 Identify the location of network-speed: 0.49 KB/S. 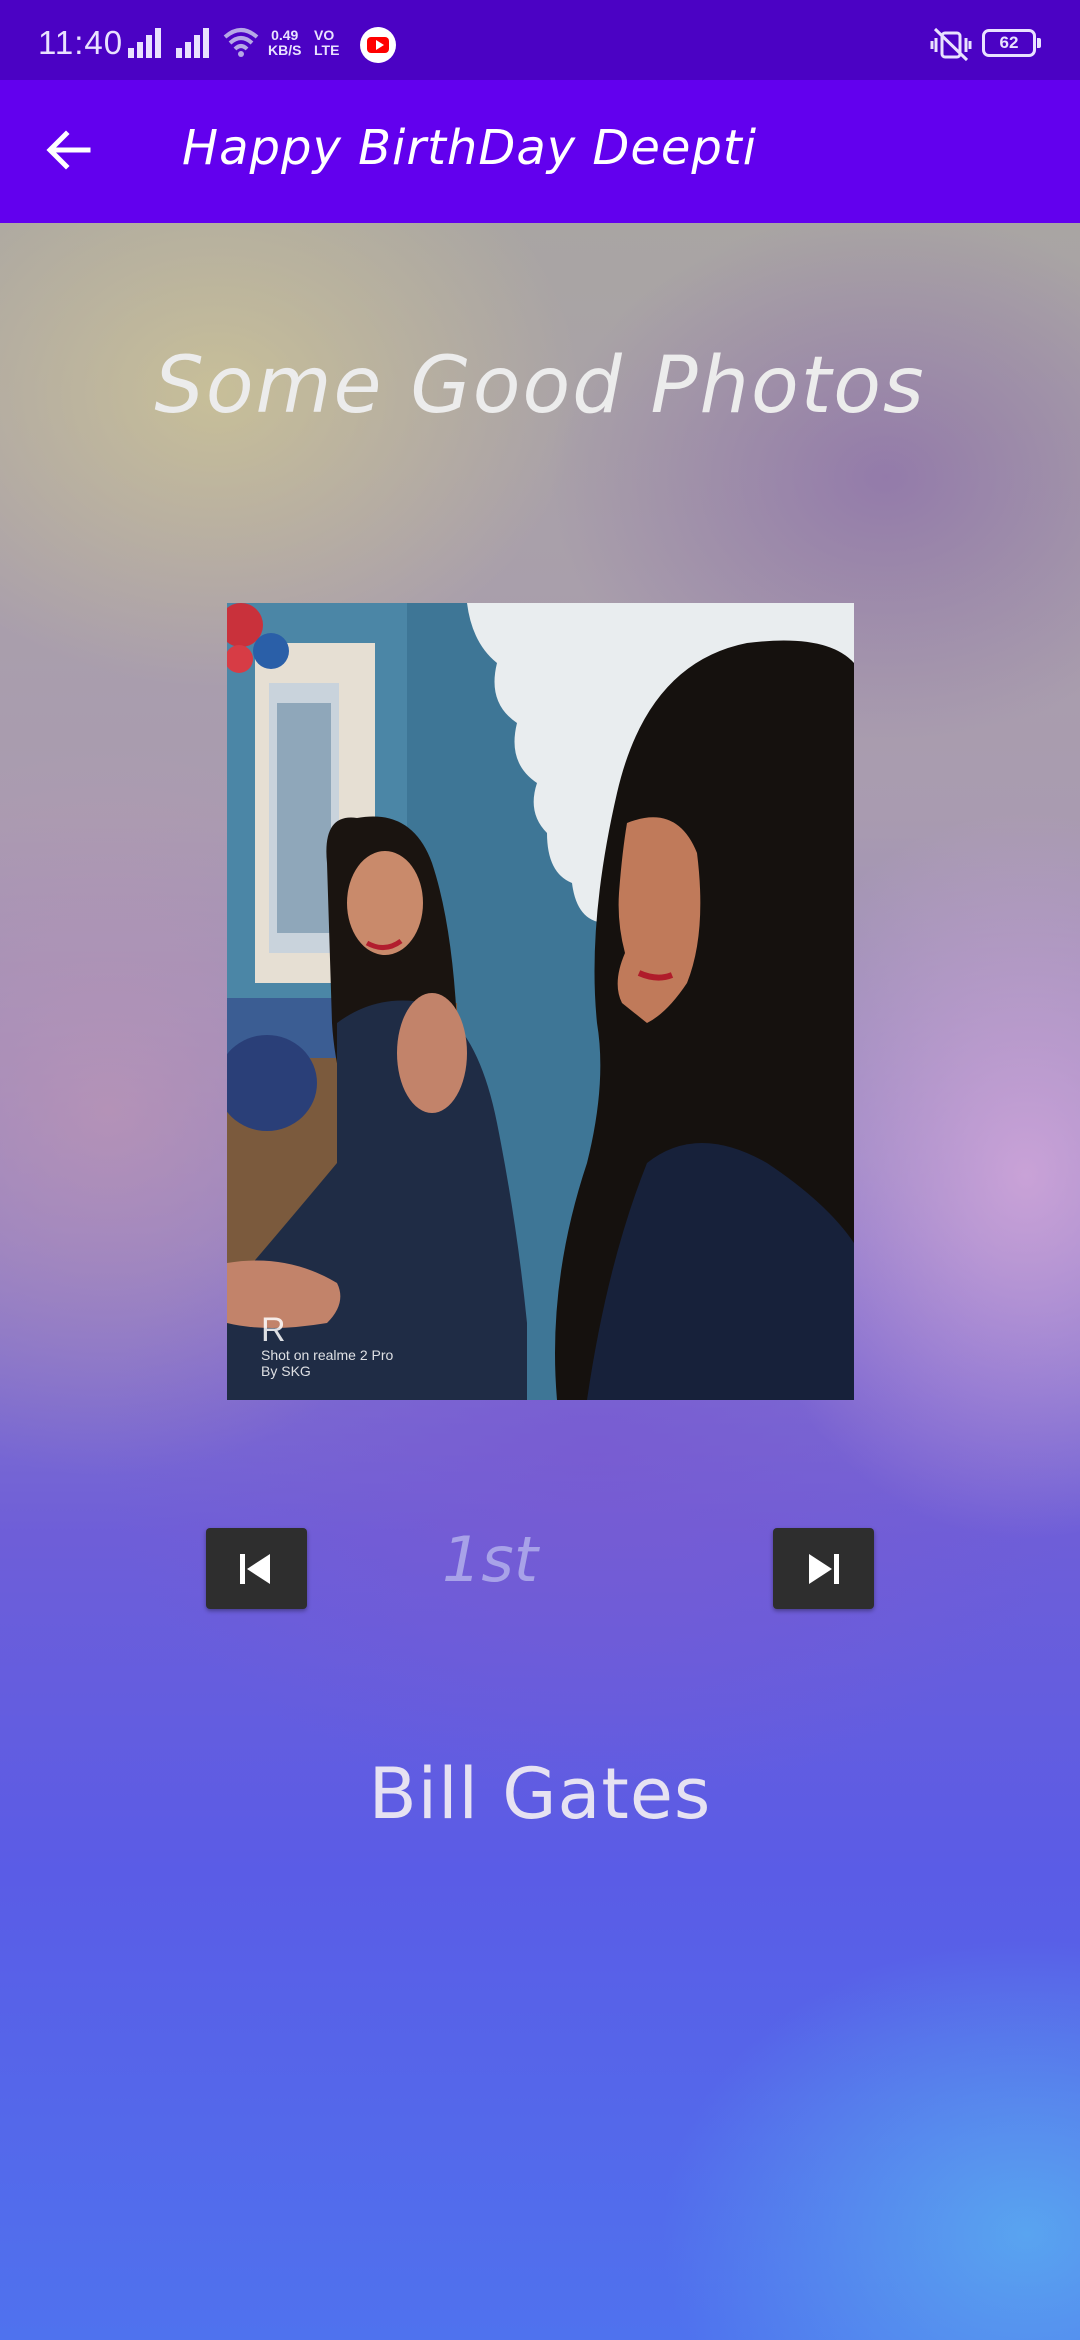
(284, 43).